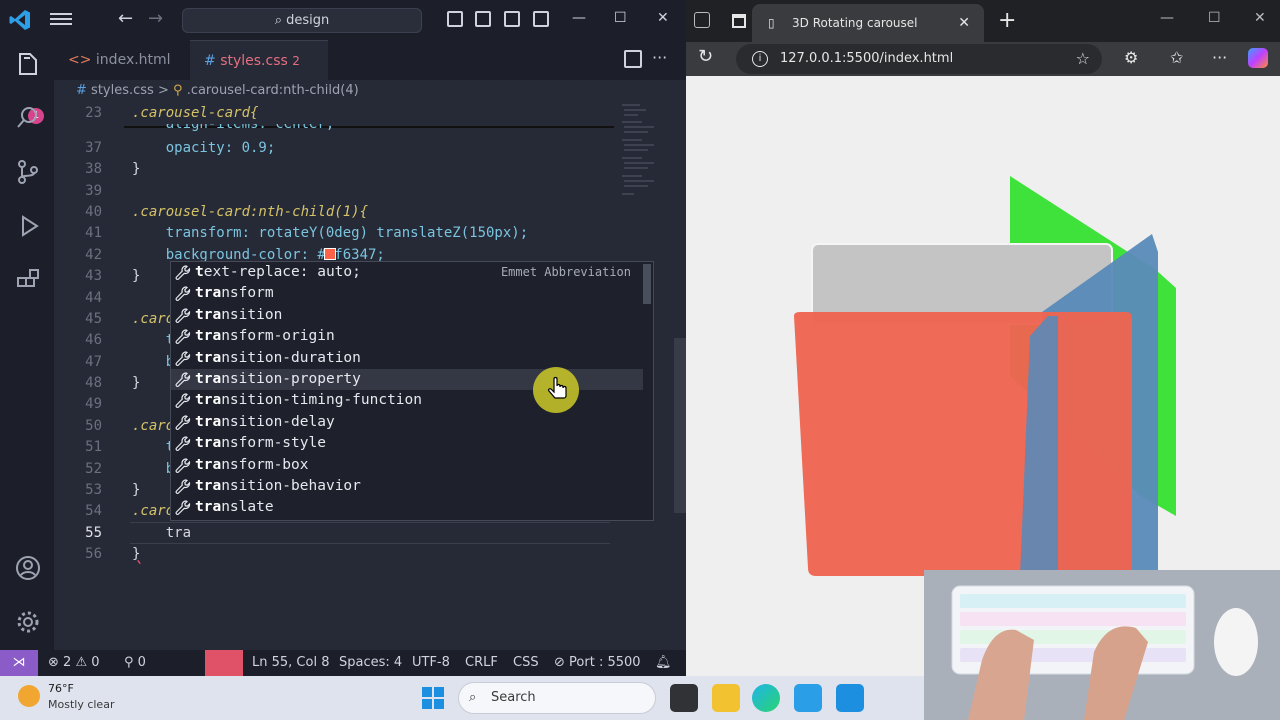 This screenshot has width=1280, height=720. I want to click on breadcrumb-file: styles.css, so click(122, 90).